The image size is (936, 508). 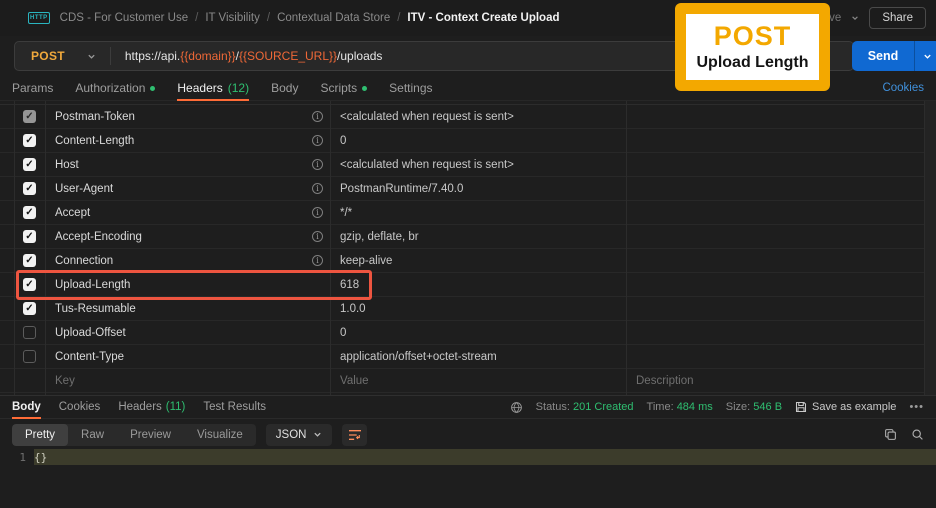 What do you see at coordinates (680, 407) in the screenshot?
I see `time-badge: Time: 484 ms` at bounding box center [680, 407].